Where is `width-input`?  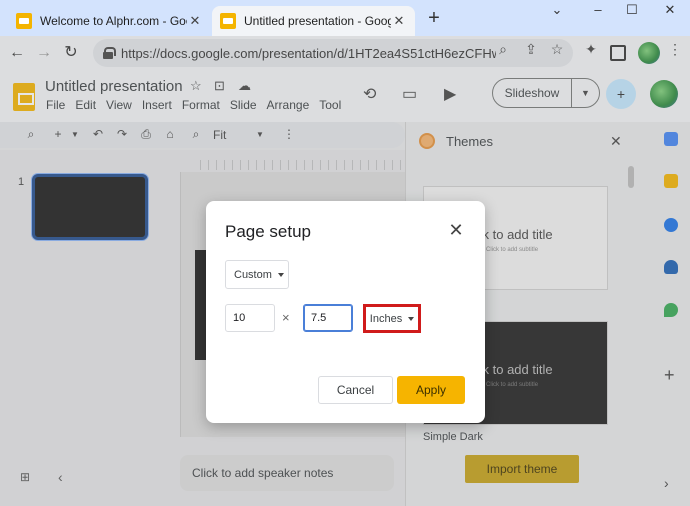
width-input is located at coordinates (250, 318).